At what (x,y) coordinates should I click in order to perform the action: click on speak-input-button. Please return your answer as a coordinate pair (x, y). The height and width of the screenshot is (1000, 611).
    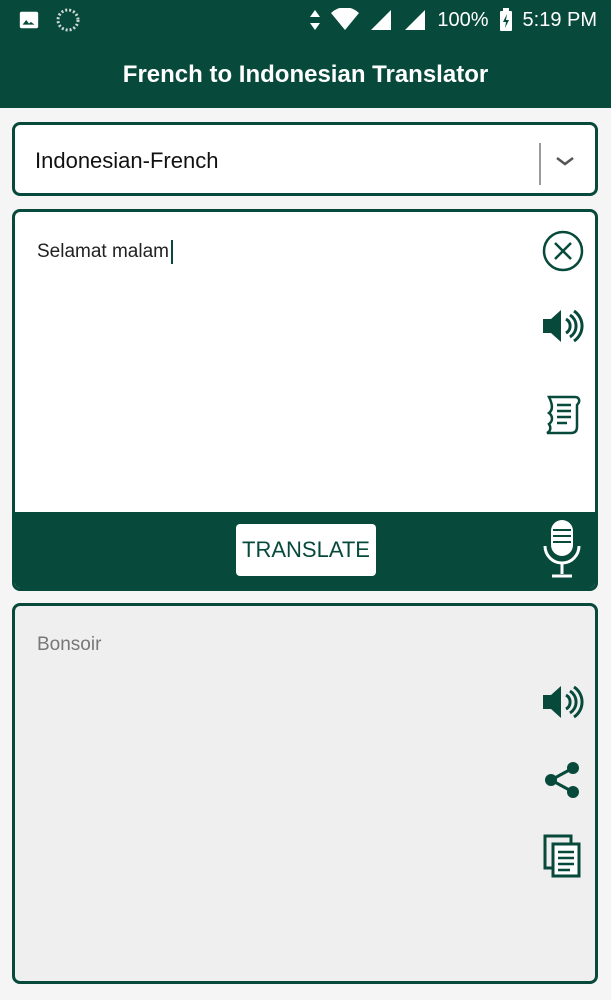
    Looking at the image, I should click on (563, 326).